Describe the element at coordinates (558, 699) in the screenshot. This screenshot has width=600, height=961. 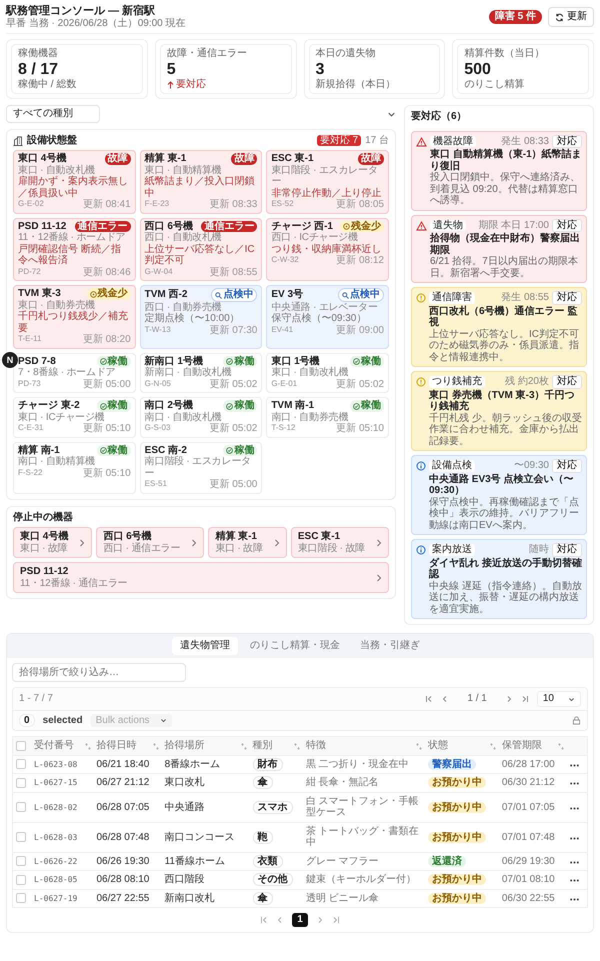
I see `page-size-select: 10` at that location.